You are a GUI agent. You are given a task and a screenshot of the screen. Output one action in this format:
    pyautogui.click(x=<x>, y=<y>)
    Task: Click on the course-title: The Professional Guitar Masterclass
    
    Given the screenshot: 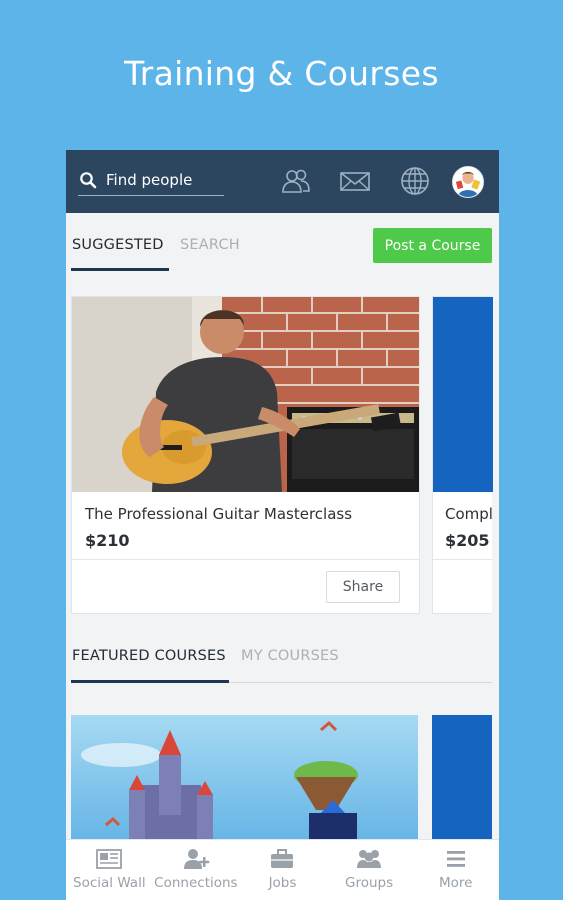 What is the action you would take?
    pyautogui.click(x=218, y=514)
    